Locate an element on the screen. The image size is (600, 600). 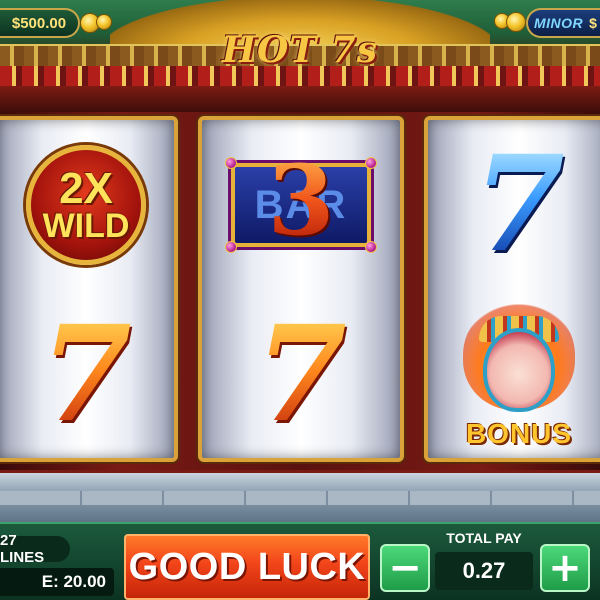
reel-2-top-cell: BAR 3 is located at coordinates (301, 205).